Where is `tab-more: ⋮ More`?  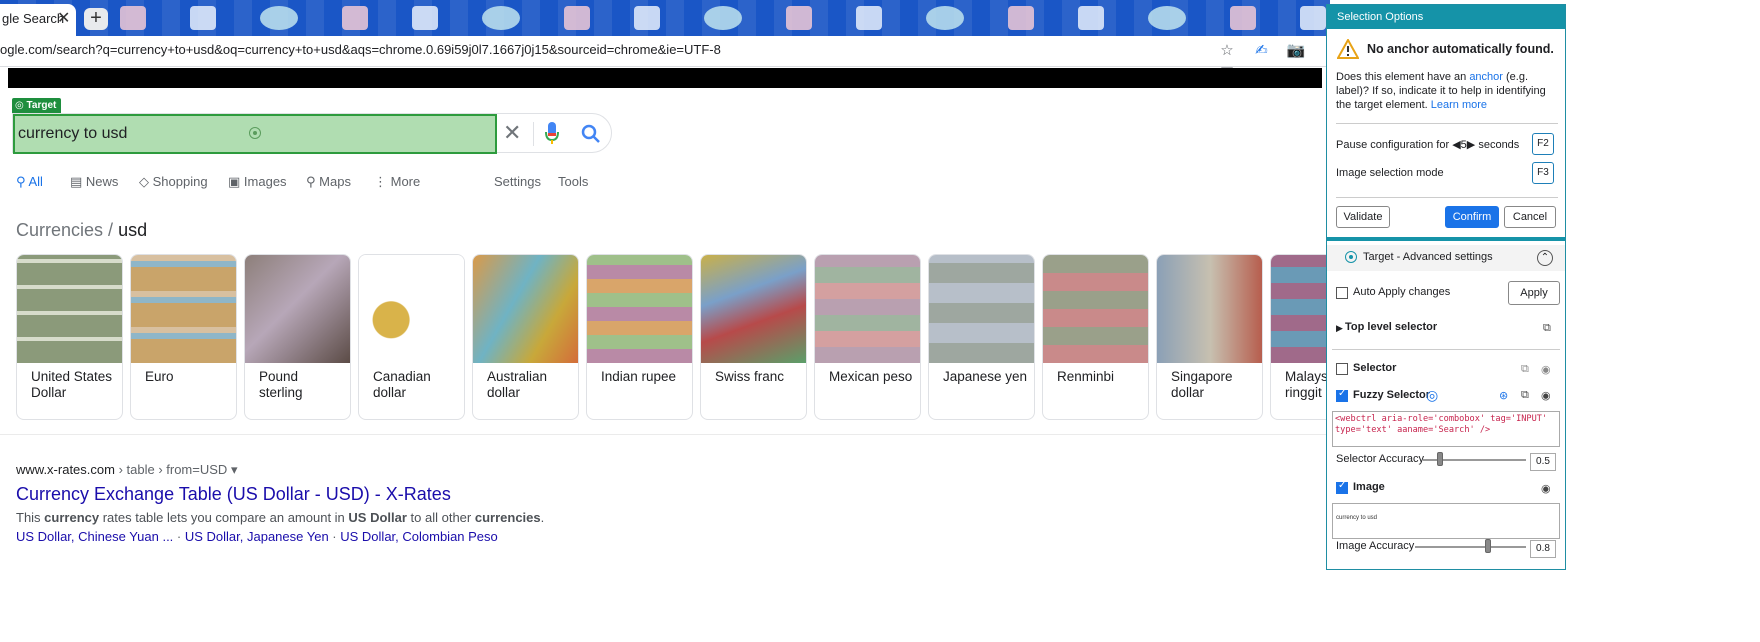
tab-more: ⋮ More is located at coordinates (397, 182).